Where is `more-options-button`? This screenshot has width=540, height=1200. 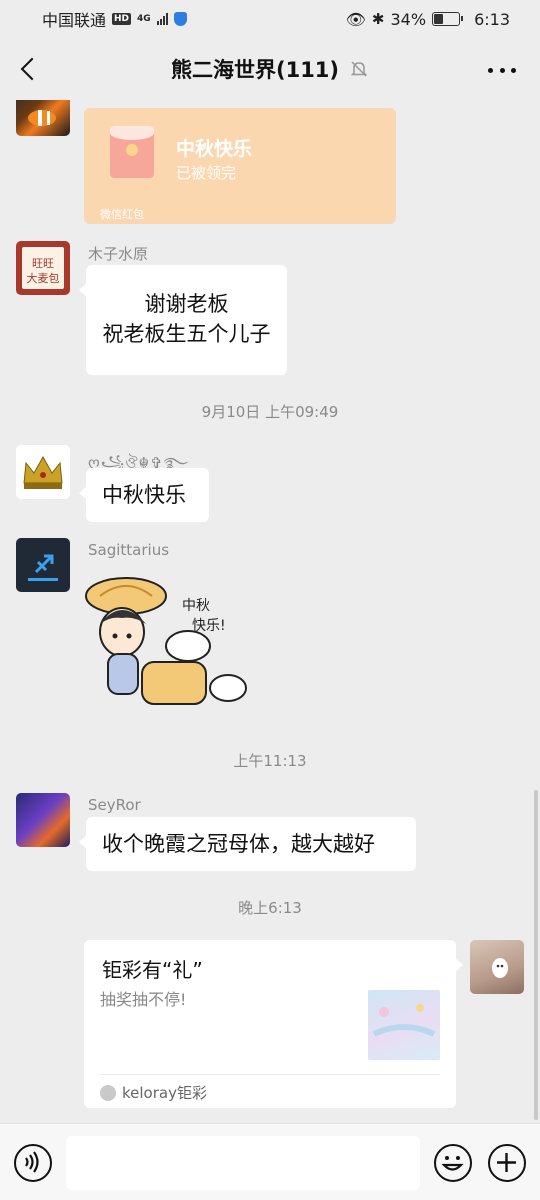
more-options-button is located at coordinates (502, 70).